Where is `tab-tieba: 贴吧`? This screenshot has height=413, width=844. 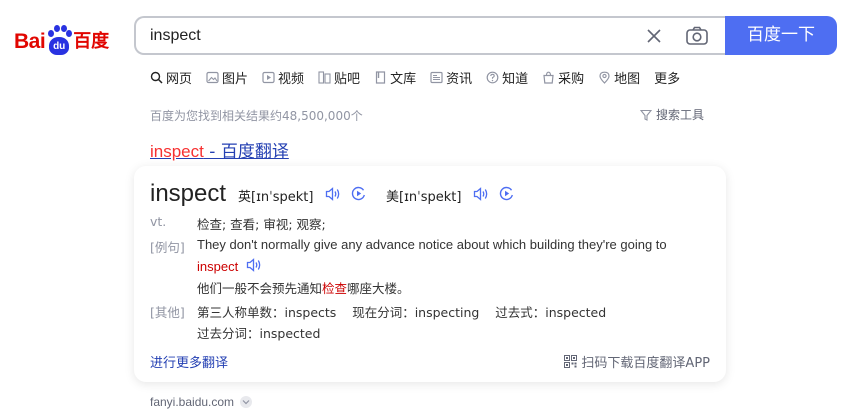 tab-tieba: 贴吧 is located at coordinates (339, 77).